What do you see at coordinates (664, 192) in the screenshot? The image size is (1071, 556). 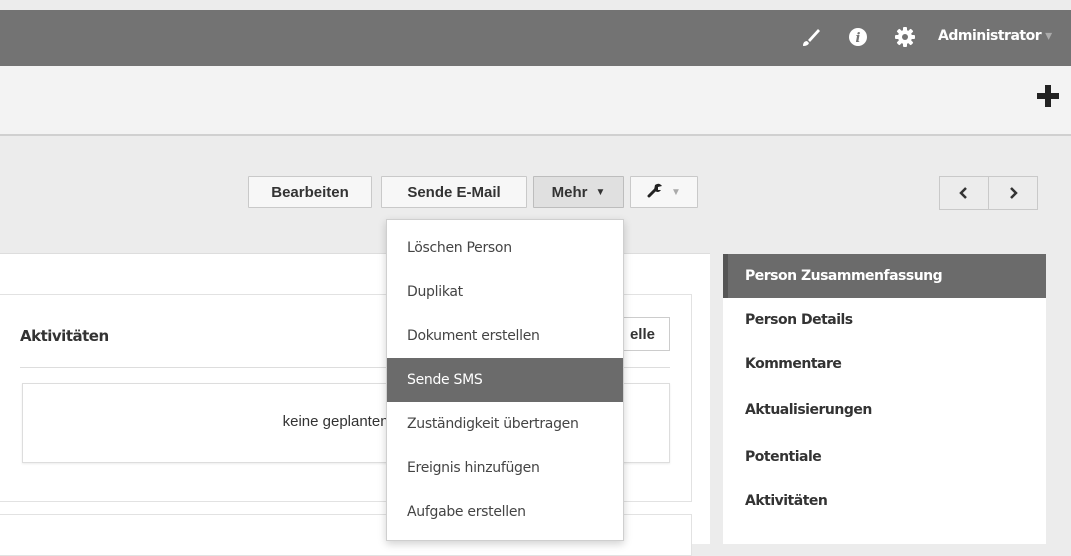 I see `tools-dropdown-button: ▼` at bounding box center [664, 192].